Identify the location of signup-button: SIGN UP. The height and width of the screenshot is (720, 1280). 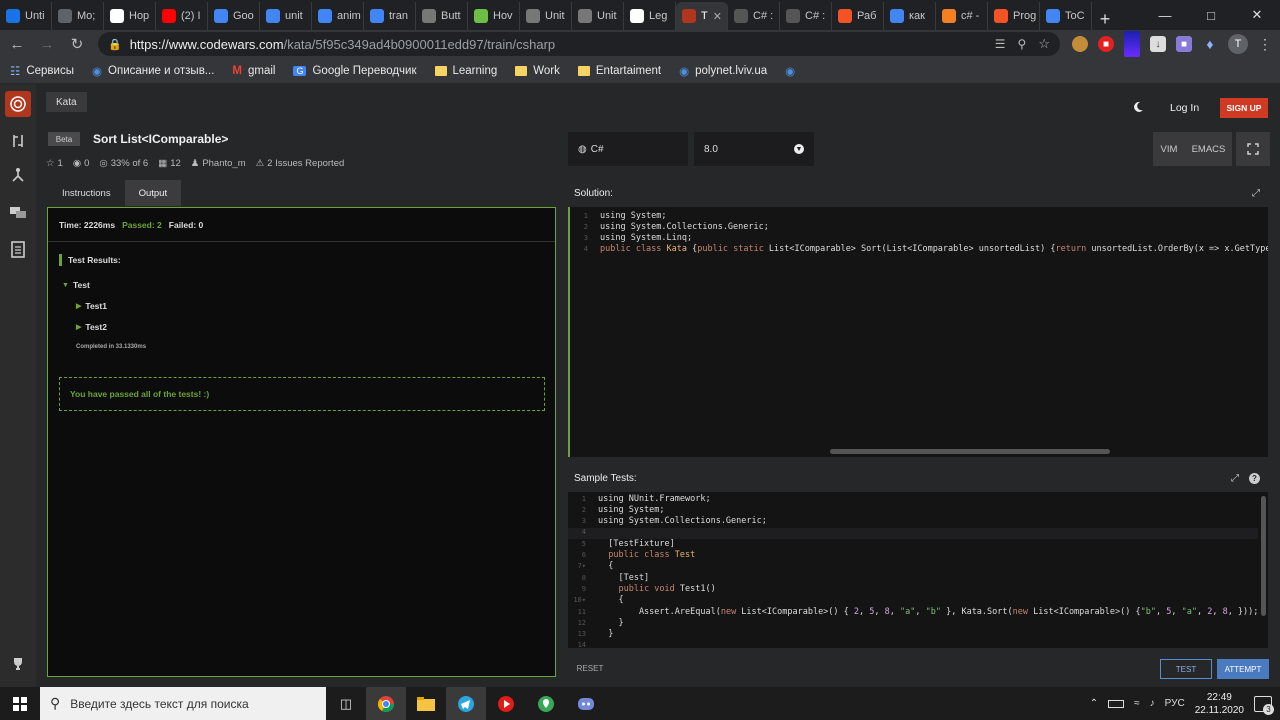
(1244, 108).